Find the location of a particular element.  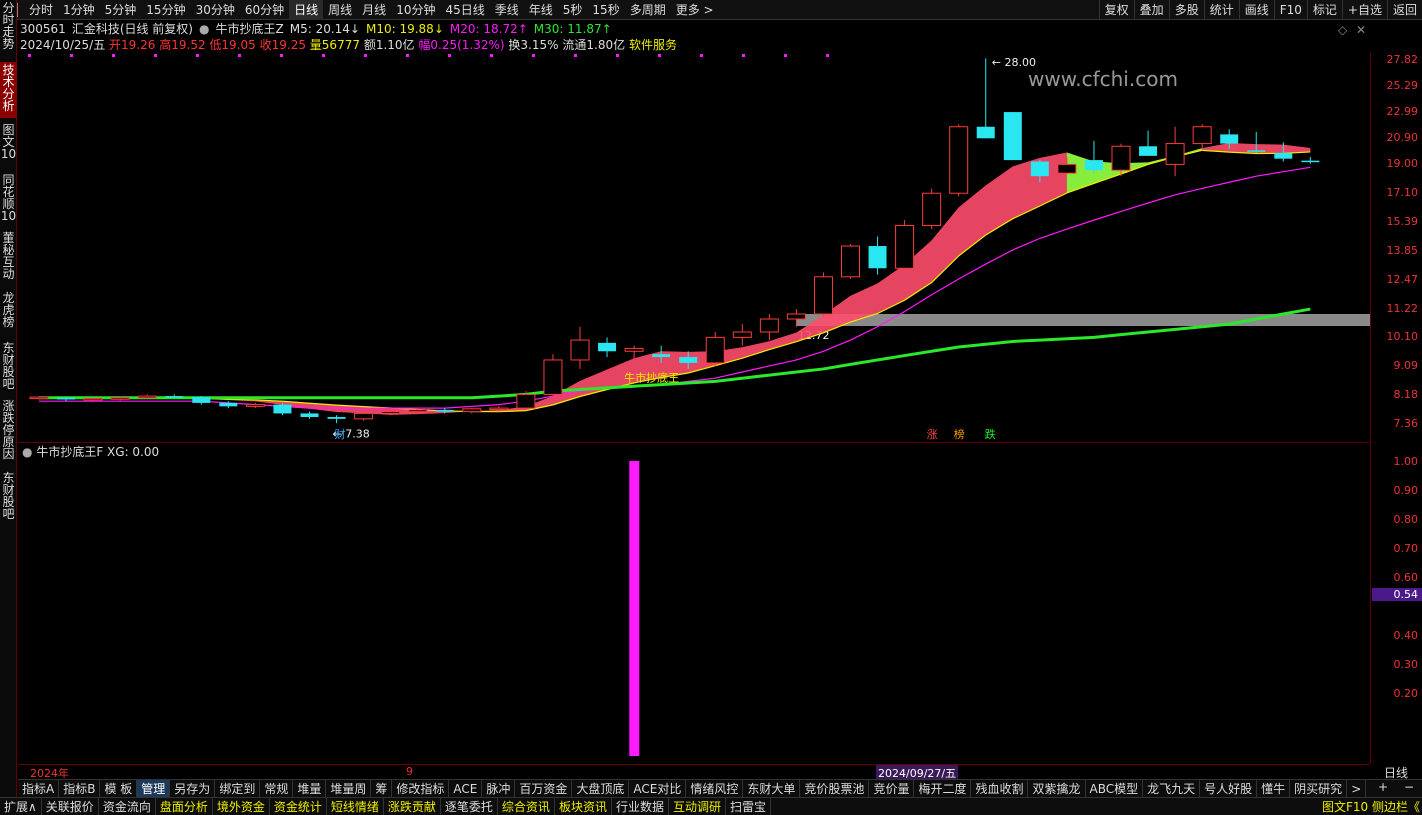

indicator-tab-7: 堆量 is located at coordinates (310, 788).